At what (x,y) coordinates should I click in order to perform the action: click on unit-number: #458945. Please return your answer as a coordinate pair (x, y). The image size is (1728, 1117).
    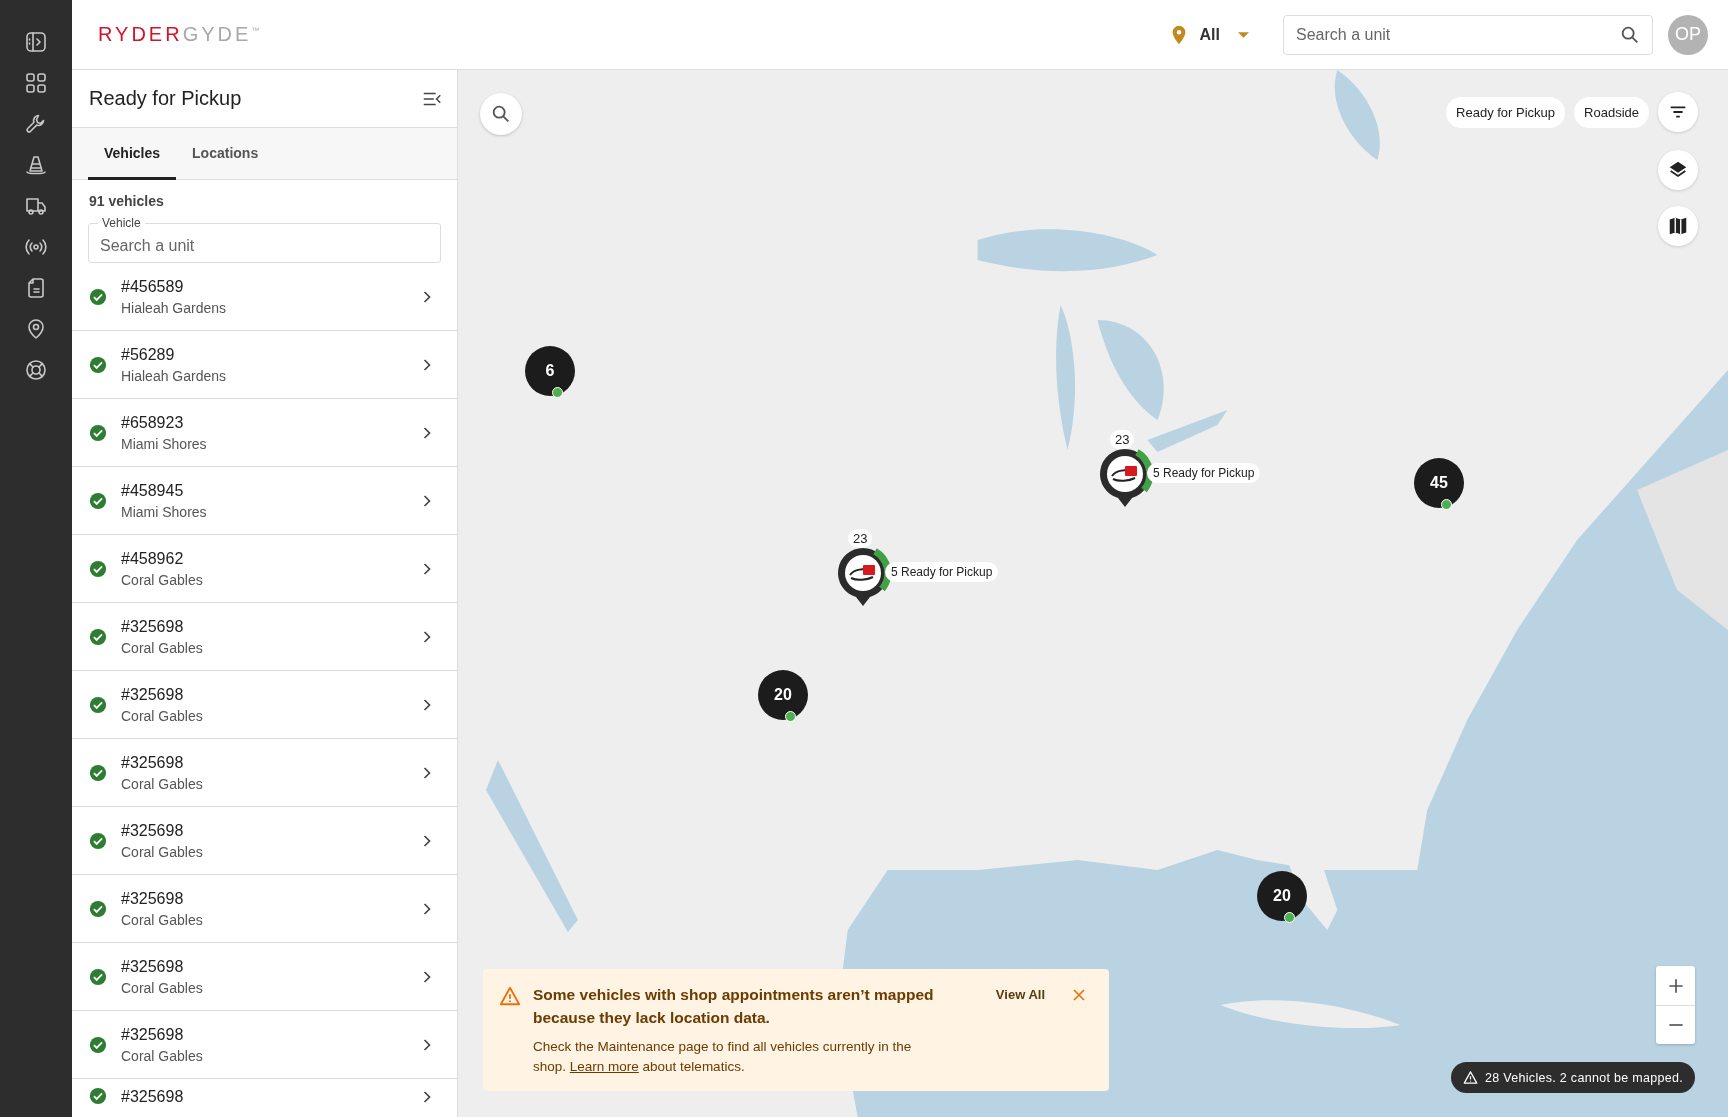
    Looking at the image, I should click on (153, 490).